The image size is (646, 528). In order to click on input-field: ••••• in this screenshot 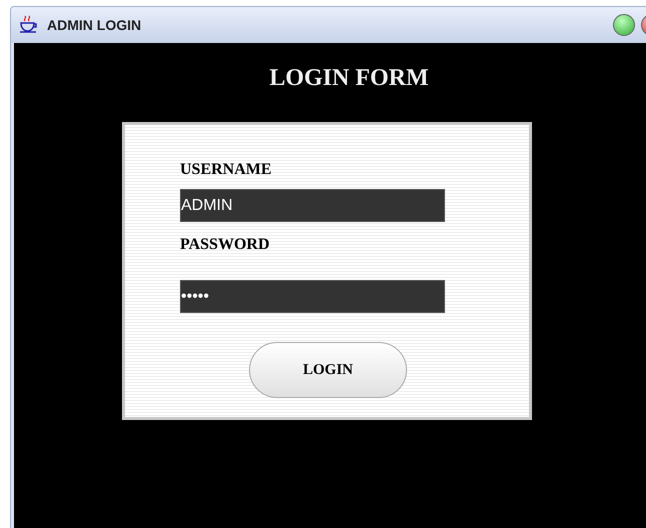, I will do `click(312, 296)`.